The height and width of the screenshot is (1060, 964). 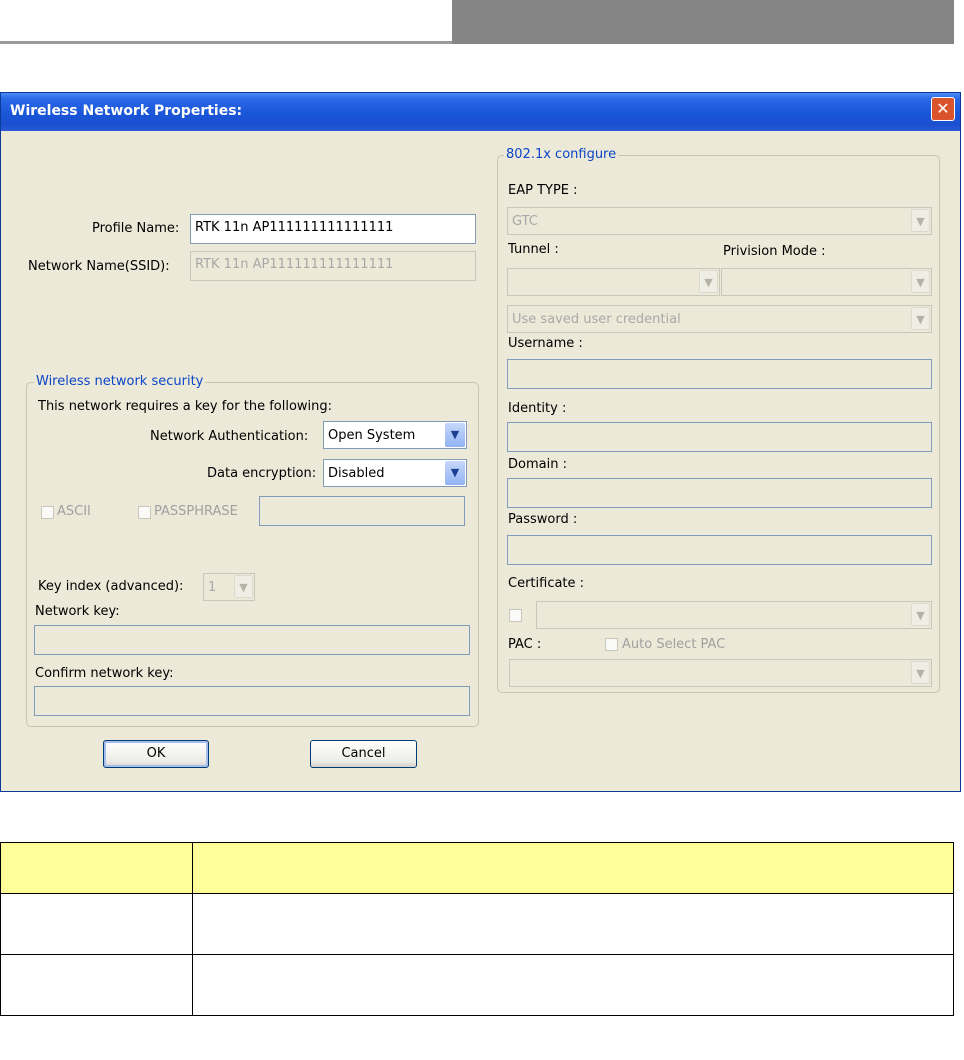 I want to click on username-input, so click(x=719, y=374).